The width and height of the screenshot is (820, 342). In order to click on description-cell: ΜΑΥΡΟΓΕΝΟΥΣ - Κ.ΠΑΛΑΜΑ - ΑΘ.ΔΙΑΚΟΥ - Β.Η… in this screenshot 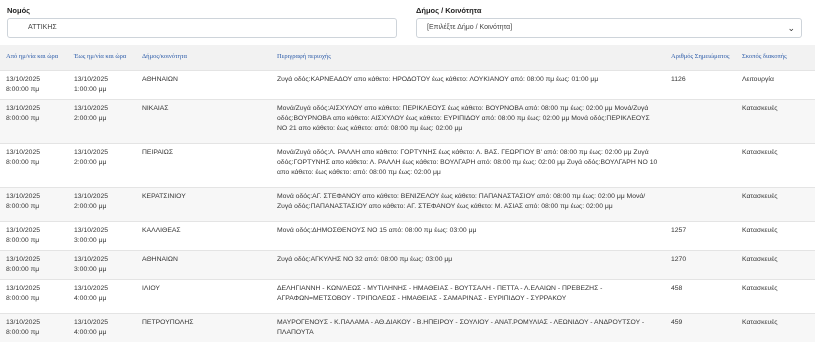, I will do `click(468, 327)`.